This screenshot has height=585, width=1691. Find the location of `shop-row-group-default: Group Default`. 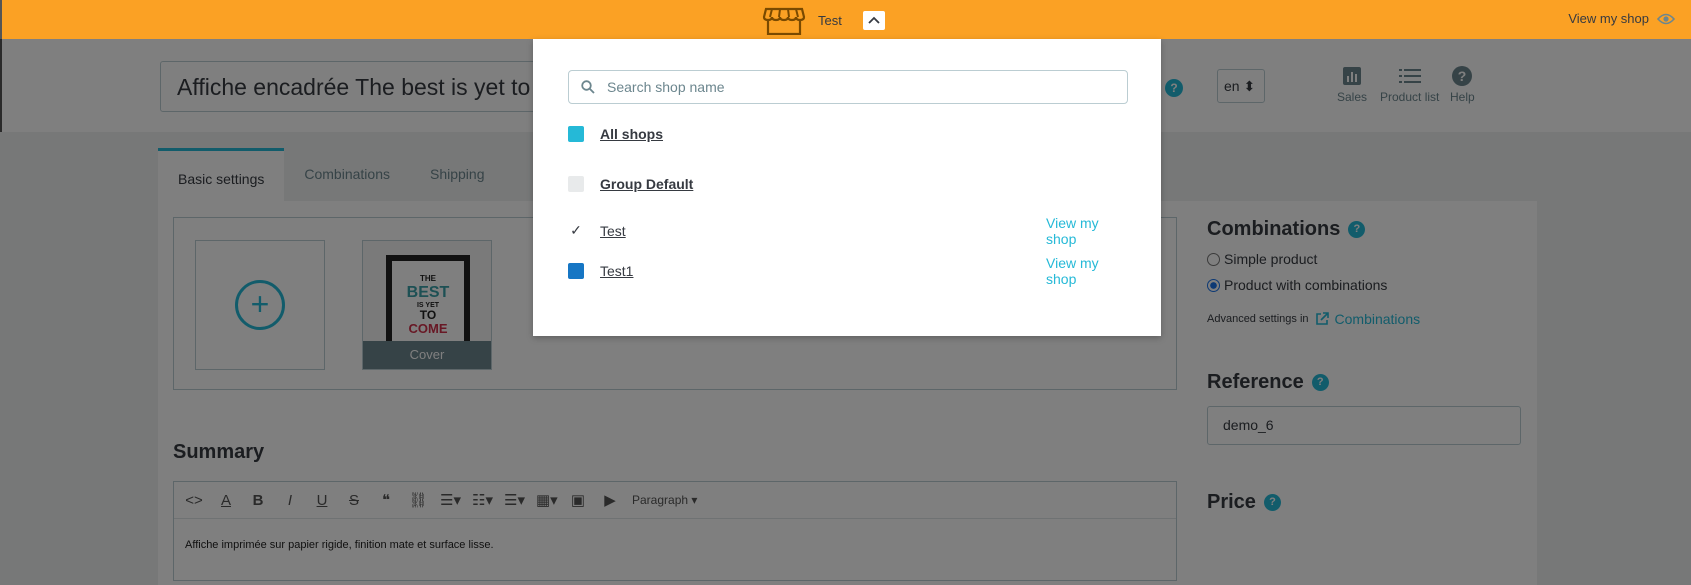

shop-row-group-default: Group Default is located at coordinates (838, 184).